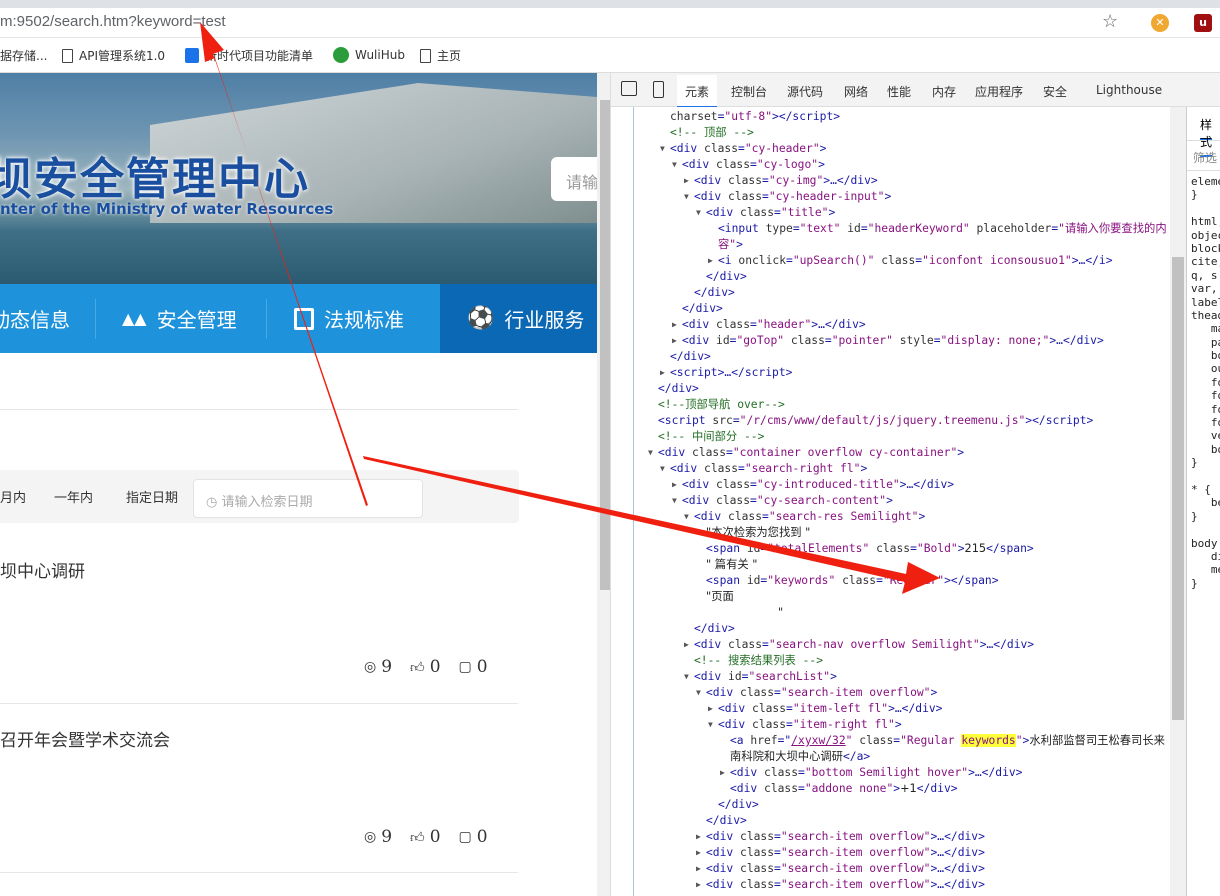  Describe the element at coordinates (440, 55) in the screenshot. I see `bookmark-item: 主页` at that location.